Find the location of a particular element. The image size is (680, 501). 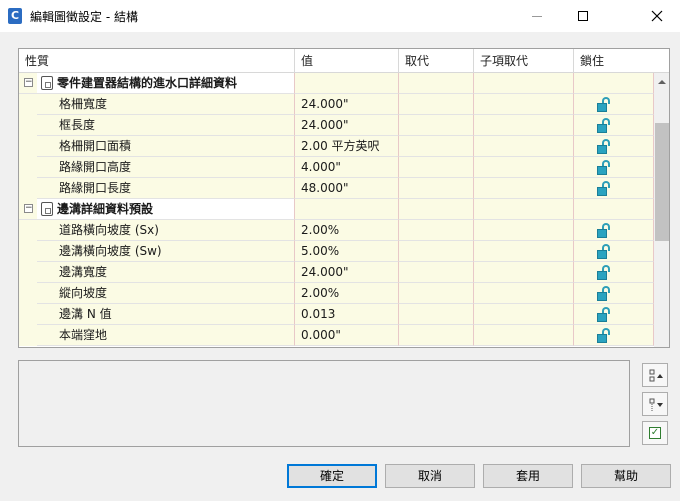

property-row: 縱向坡度 2.00% is located at coordinates (336, 293).